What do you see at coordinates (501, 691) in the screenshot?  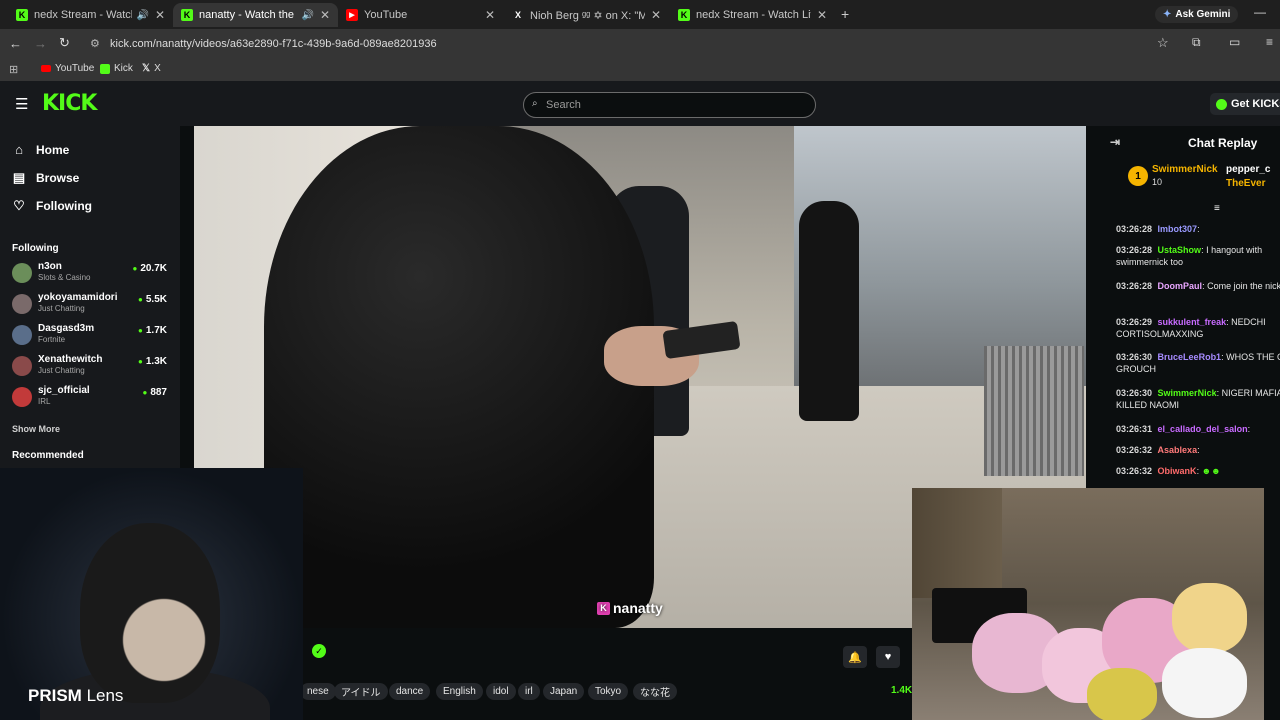 I see `tag-chip: idol` at bounding box center [501, 691].